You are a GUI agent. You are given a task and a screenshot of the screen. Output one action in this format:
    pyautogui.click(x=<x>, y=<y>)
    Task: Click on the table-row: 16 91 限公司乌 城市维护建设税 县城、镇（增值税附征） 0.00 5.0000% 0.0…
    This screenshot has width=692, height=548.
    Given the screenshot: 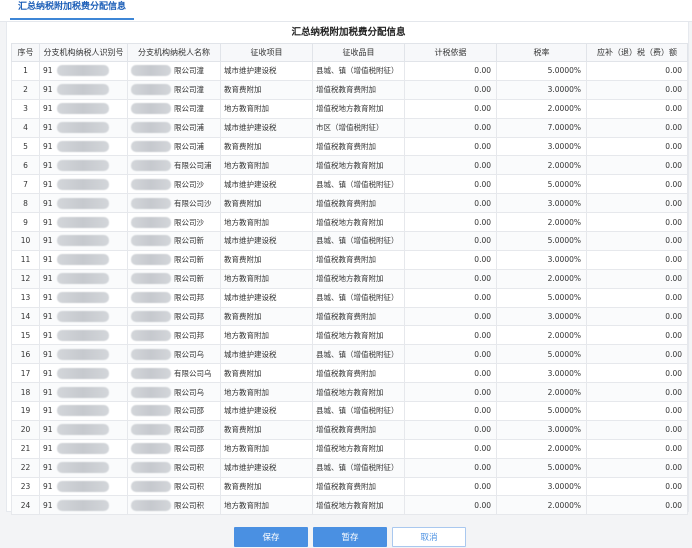 What is the action you would take?
    pyautogui.click(x=349, y=354)
    